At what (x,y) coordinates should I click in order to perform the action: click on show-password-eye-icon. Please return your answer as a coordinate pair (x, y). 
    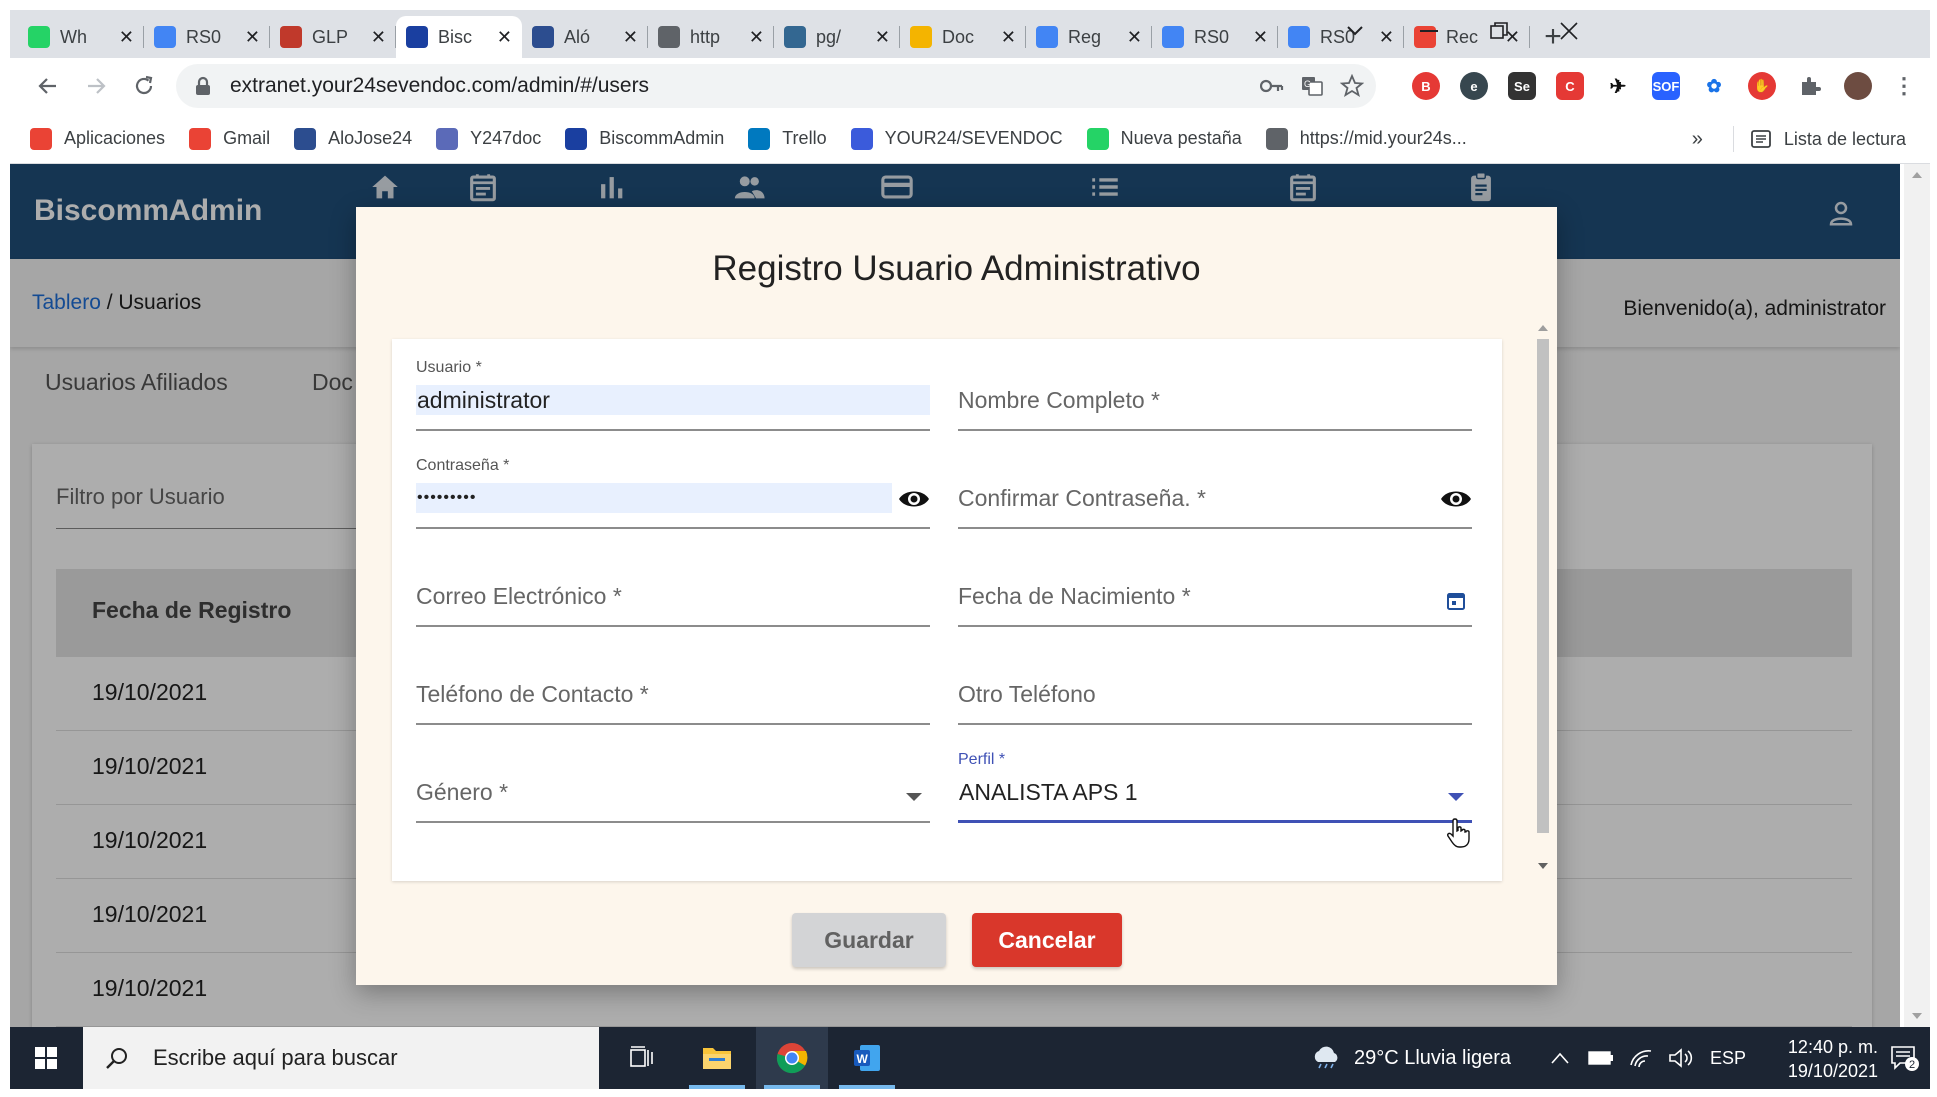
    Looking at the image, I should click on (914, 499).